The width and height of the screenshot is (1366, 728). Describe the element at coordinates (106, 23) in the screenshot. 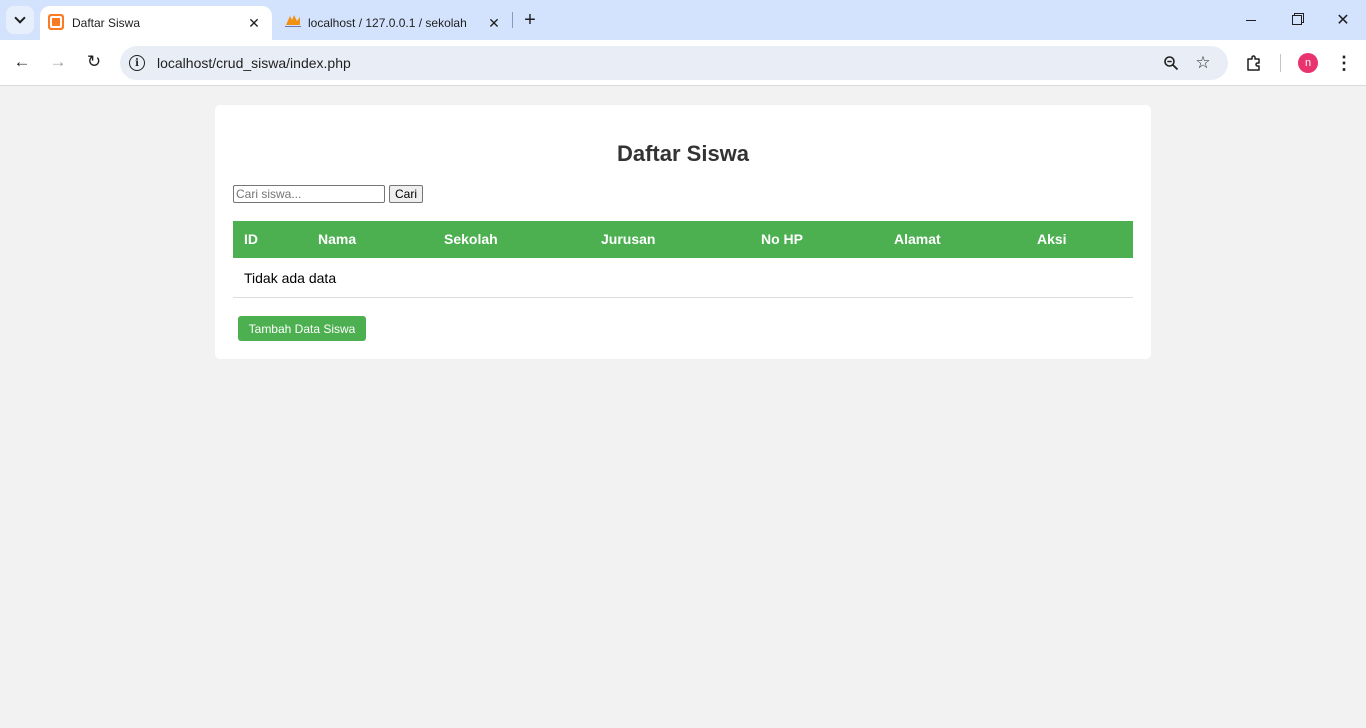

I see `tab-title: Daftar Siswa` at that location.